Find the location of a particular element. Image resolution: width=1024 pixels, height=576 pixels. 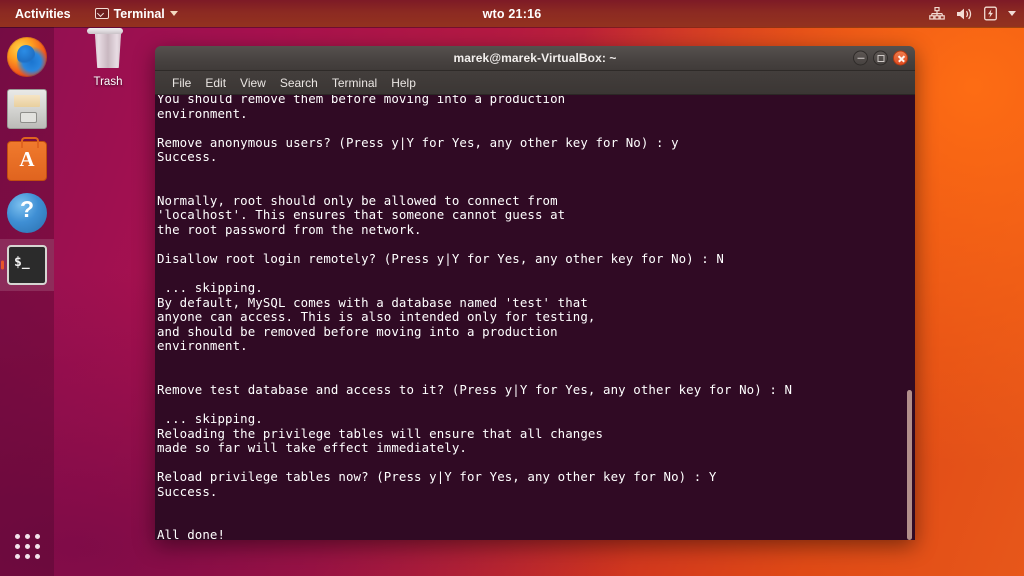

scrollbar-thumb is located at coordinates (909, 465).